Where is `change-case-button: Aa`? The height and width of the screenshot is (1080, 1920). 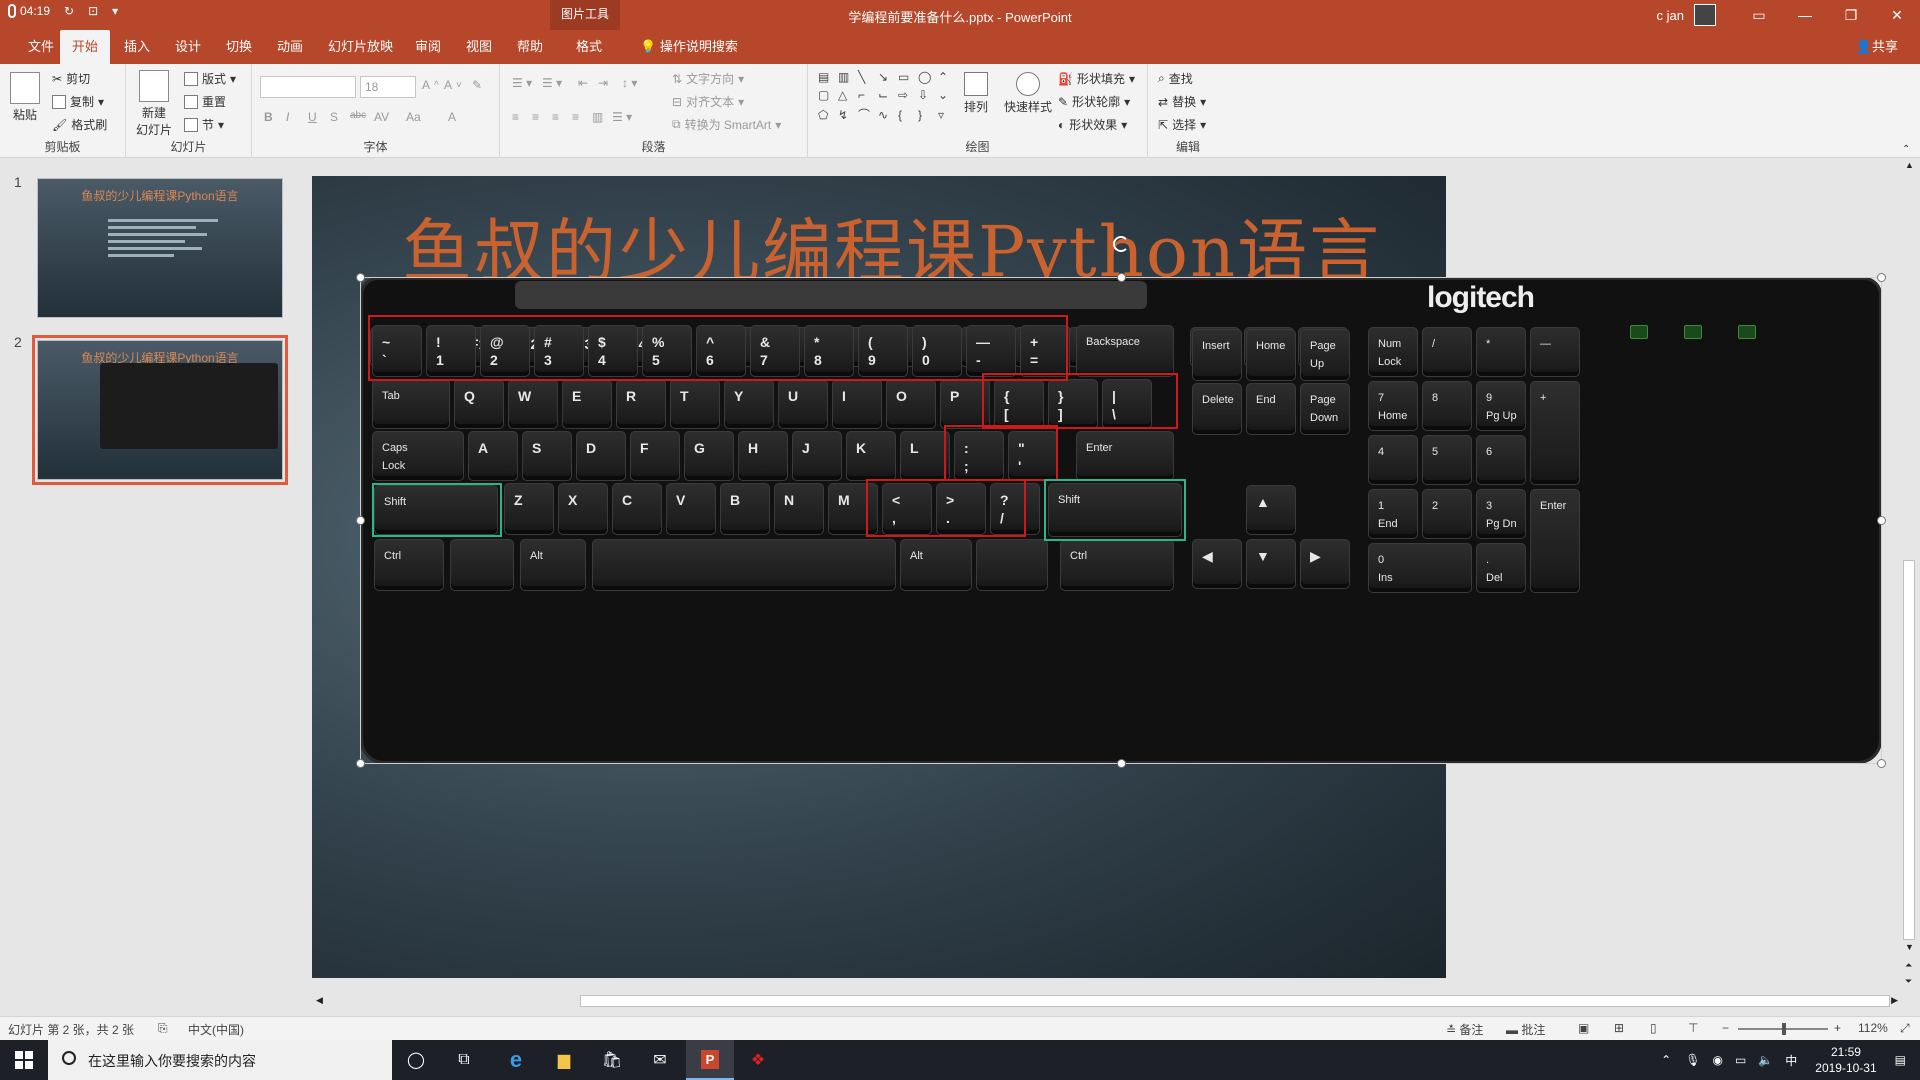
change-case-button: Aa is located at coordinates (413, 117).